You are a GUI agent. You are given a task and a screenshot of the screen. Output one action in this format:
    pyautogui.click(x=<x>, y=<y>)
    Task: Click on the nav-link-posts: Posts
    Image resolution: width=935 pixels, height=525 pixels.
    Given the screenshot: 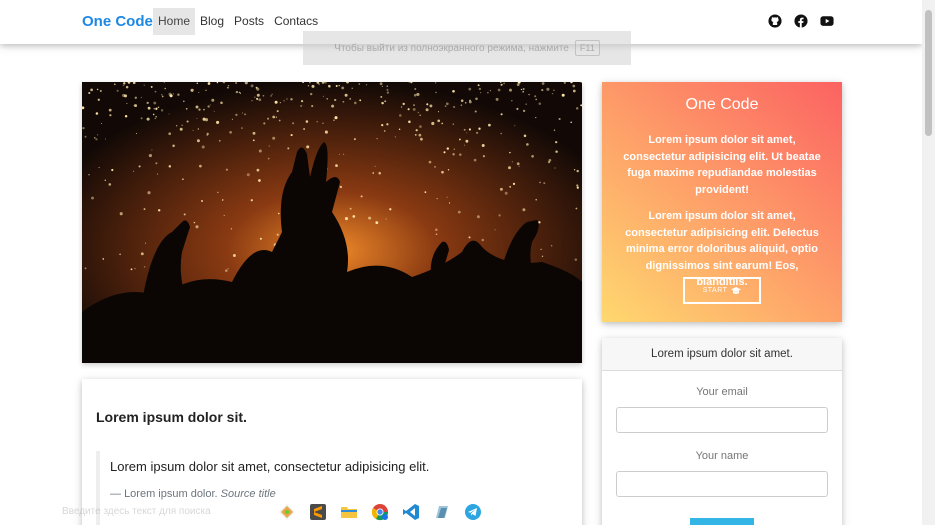 What is the action you would take?
    pyautogui.click(x=249, y=21)
    